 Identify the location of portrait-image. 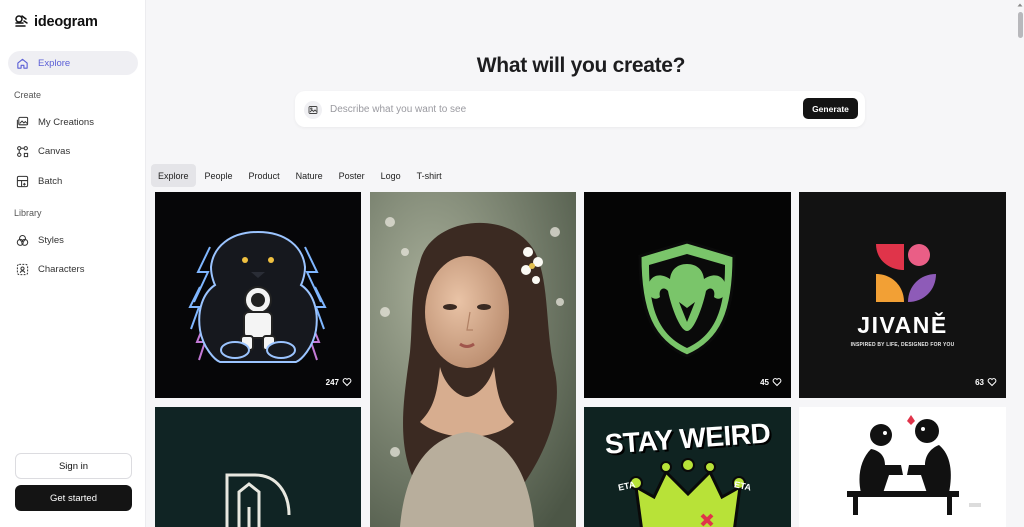
(473, 359).